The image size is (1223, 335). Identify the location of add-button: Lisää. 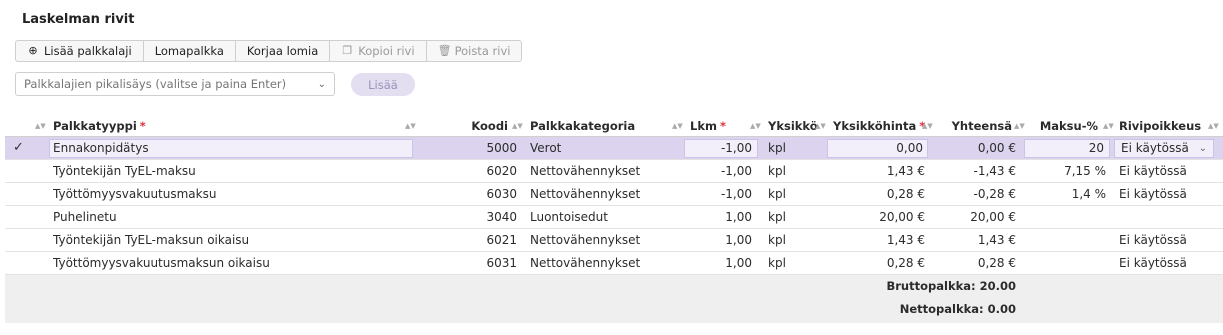
(383, 84).